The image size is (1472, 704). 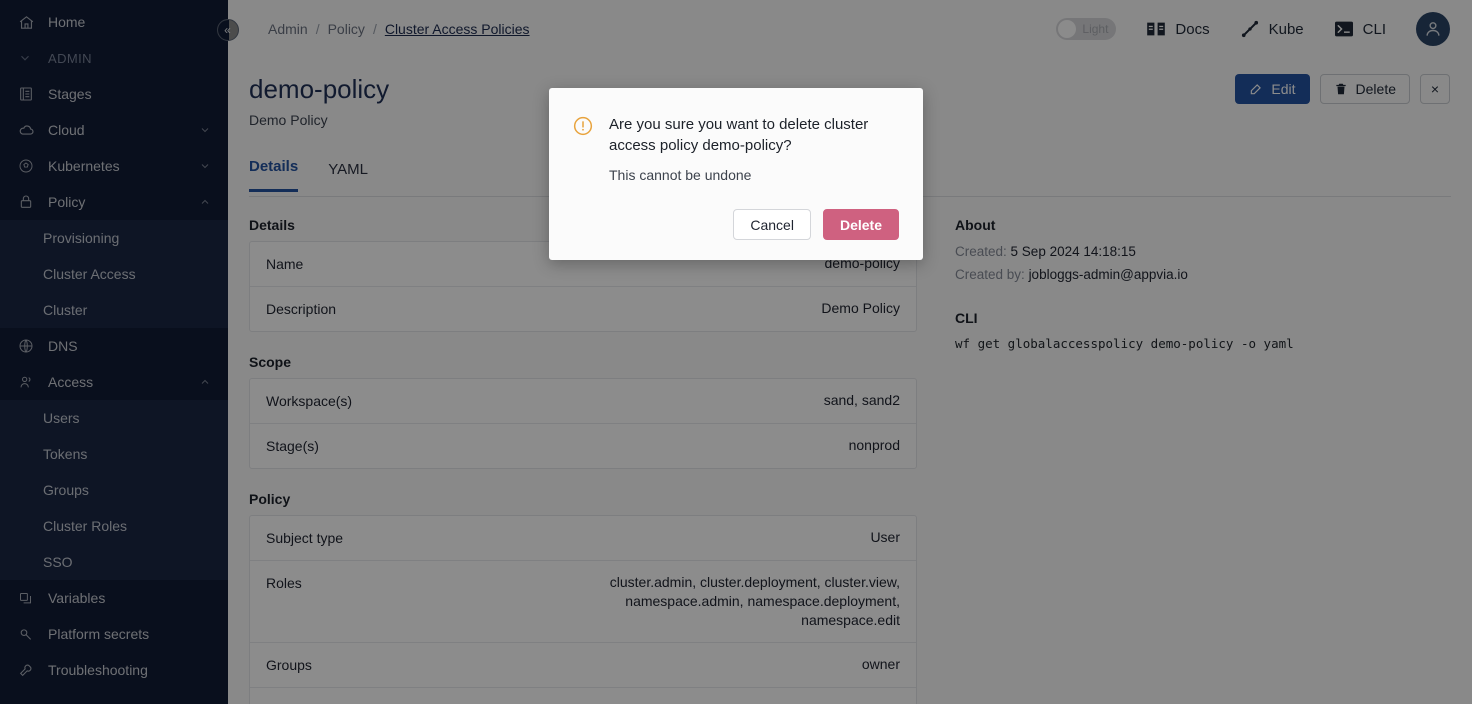 I want to click on modal-delete-button: Delete, so click(x=860, y=224).